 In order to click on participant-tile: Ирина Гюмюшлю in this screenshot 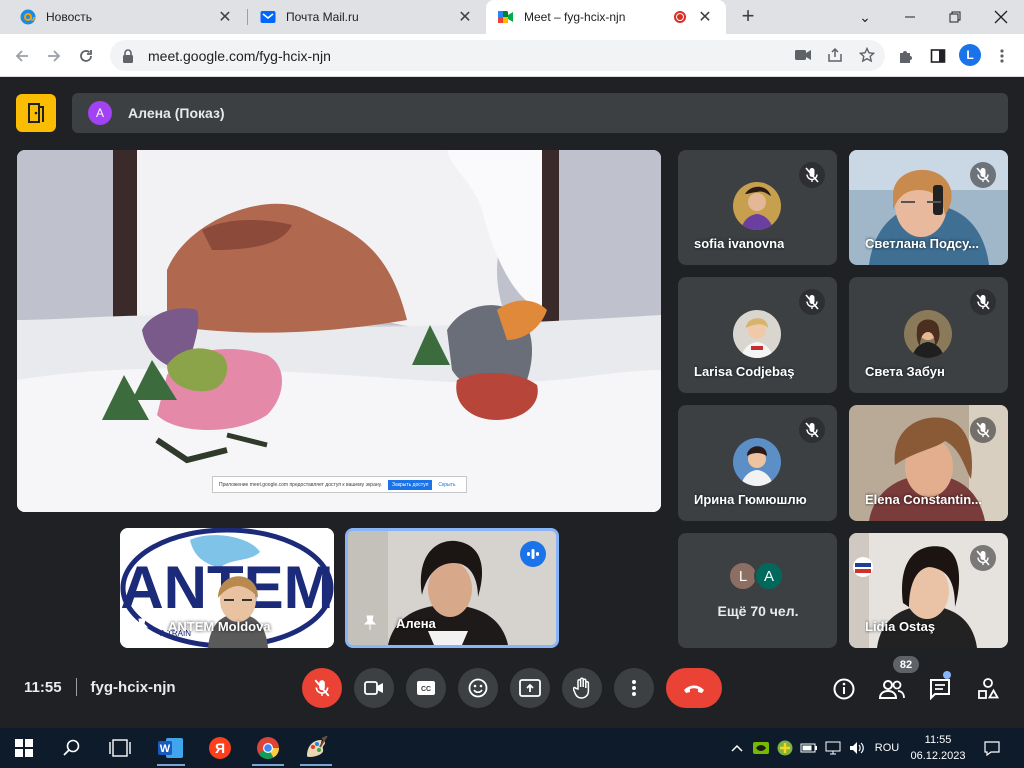, I will do `click(757, 463)`.